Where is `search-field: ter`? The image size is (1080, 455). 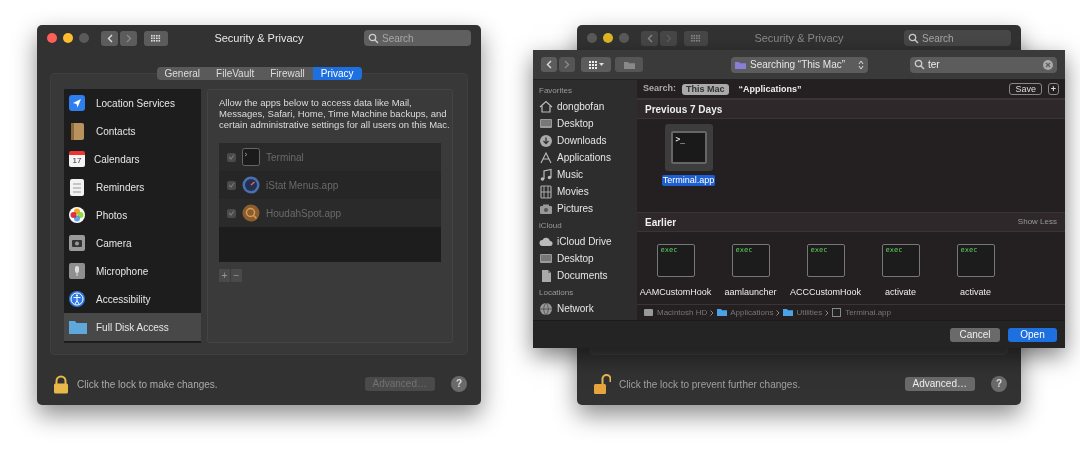 search-field: ter is located at coordinates (983, 64).